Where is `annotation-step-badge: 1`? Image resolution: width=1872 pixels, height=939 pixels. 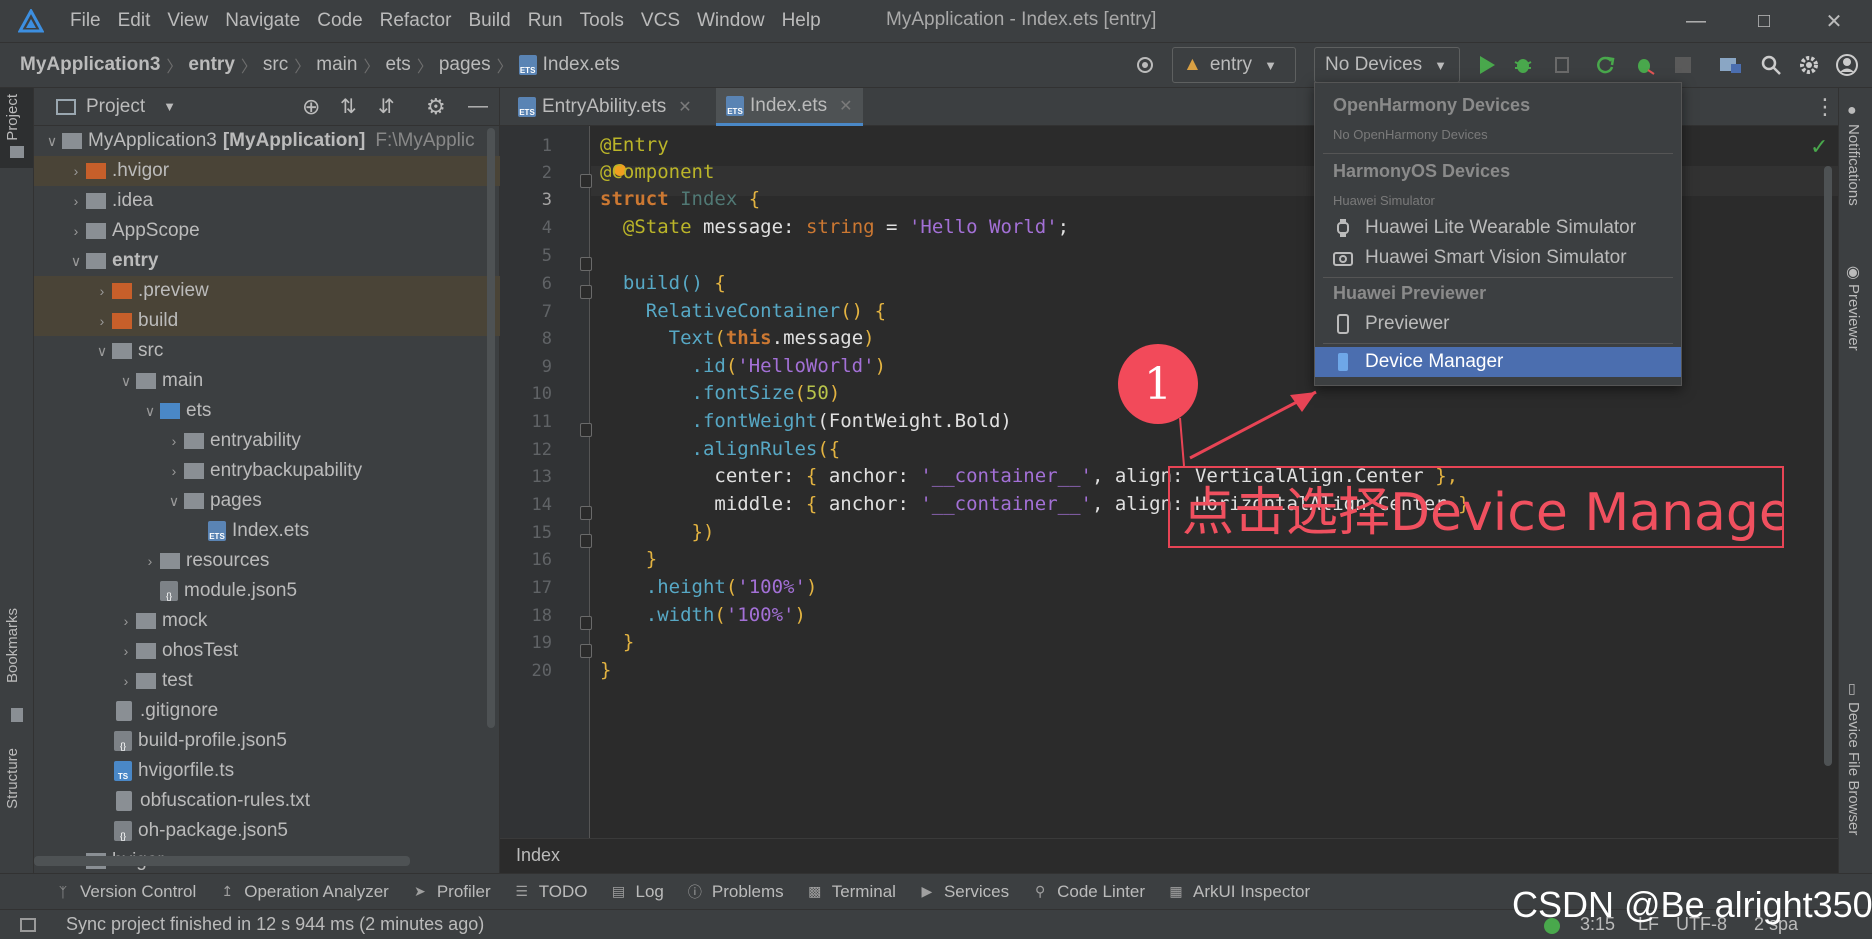
annotation-step-badge: 1 is located at coordinates (1158, 384).